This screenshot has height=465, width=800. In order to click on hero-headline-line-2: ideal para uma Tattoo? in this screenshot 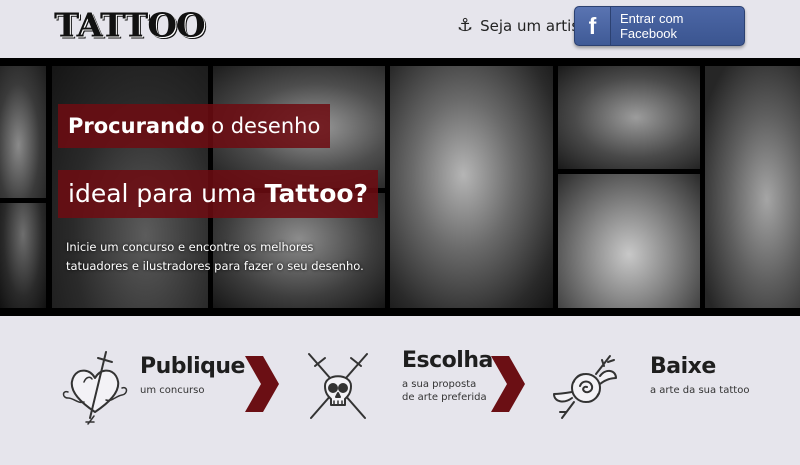, I will do `click(218, 194)`.